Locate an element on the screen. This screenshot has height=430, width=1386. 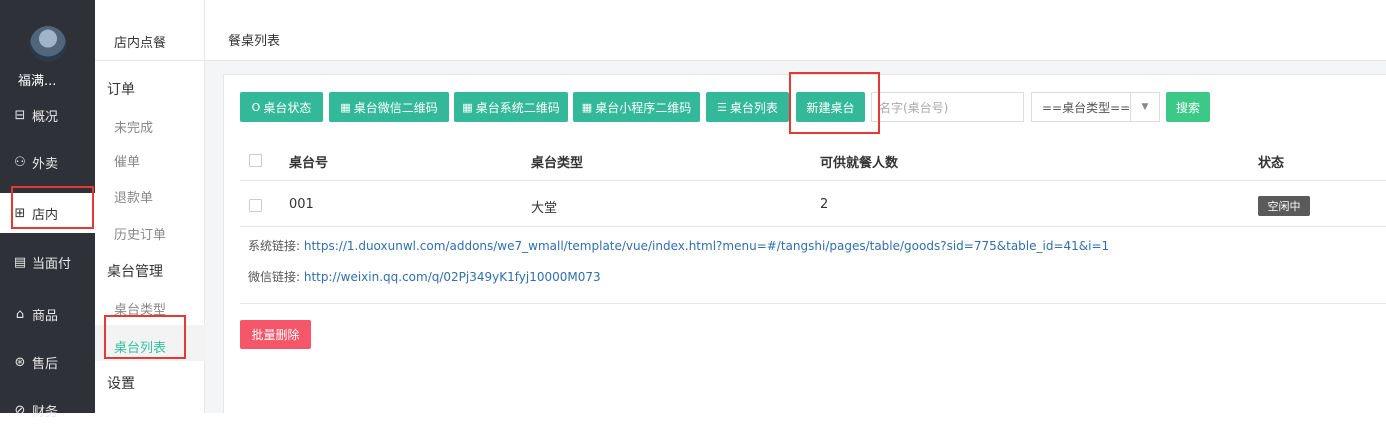
sidebar-item-label: 商品 is located at coordinates (45, 316).